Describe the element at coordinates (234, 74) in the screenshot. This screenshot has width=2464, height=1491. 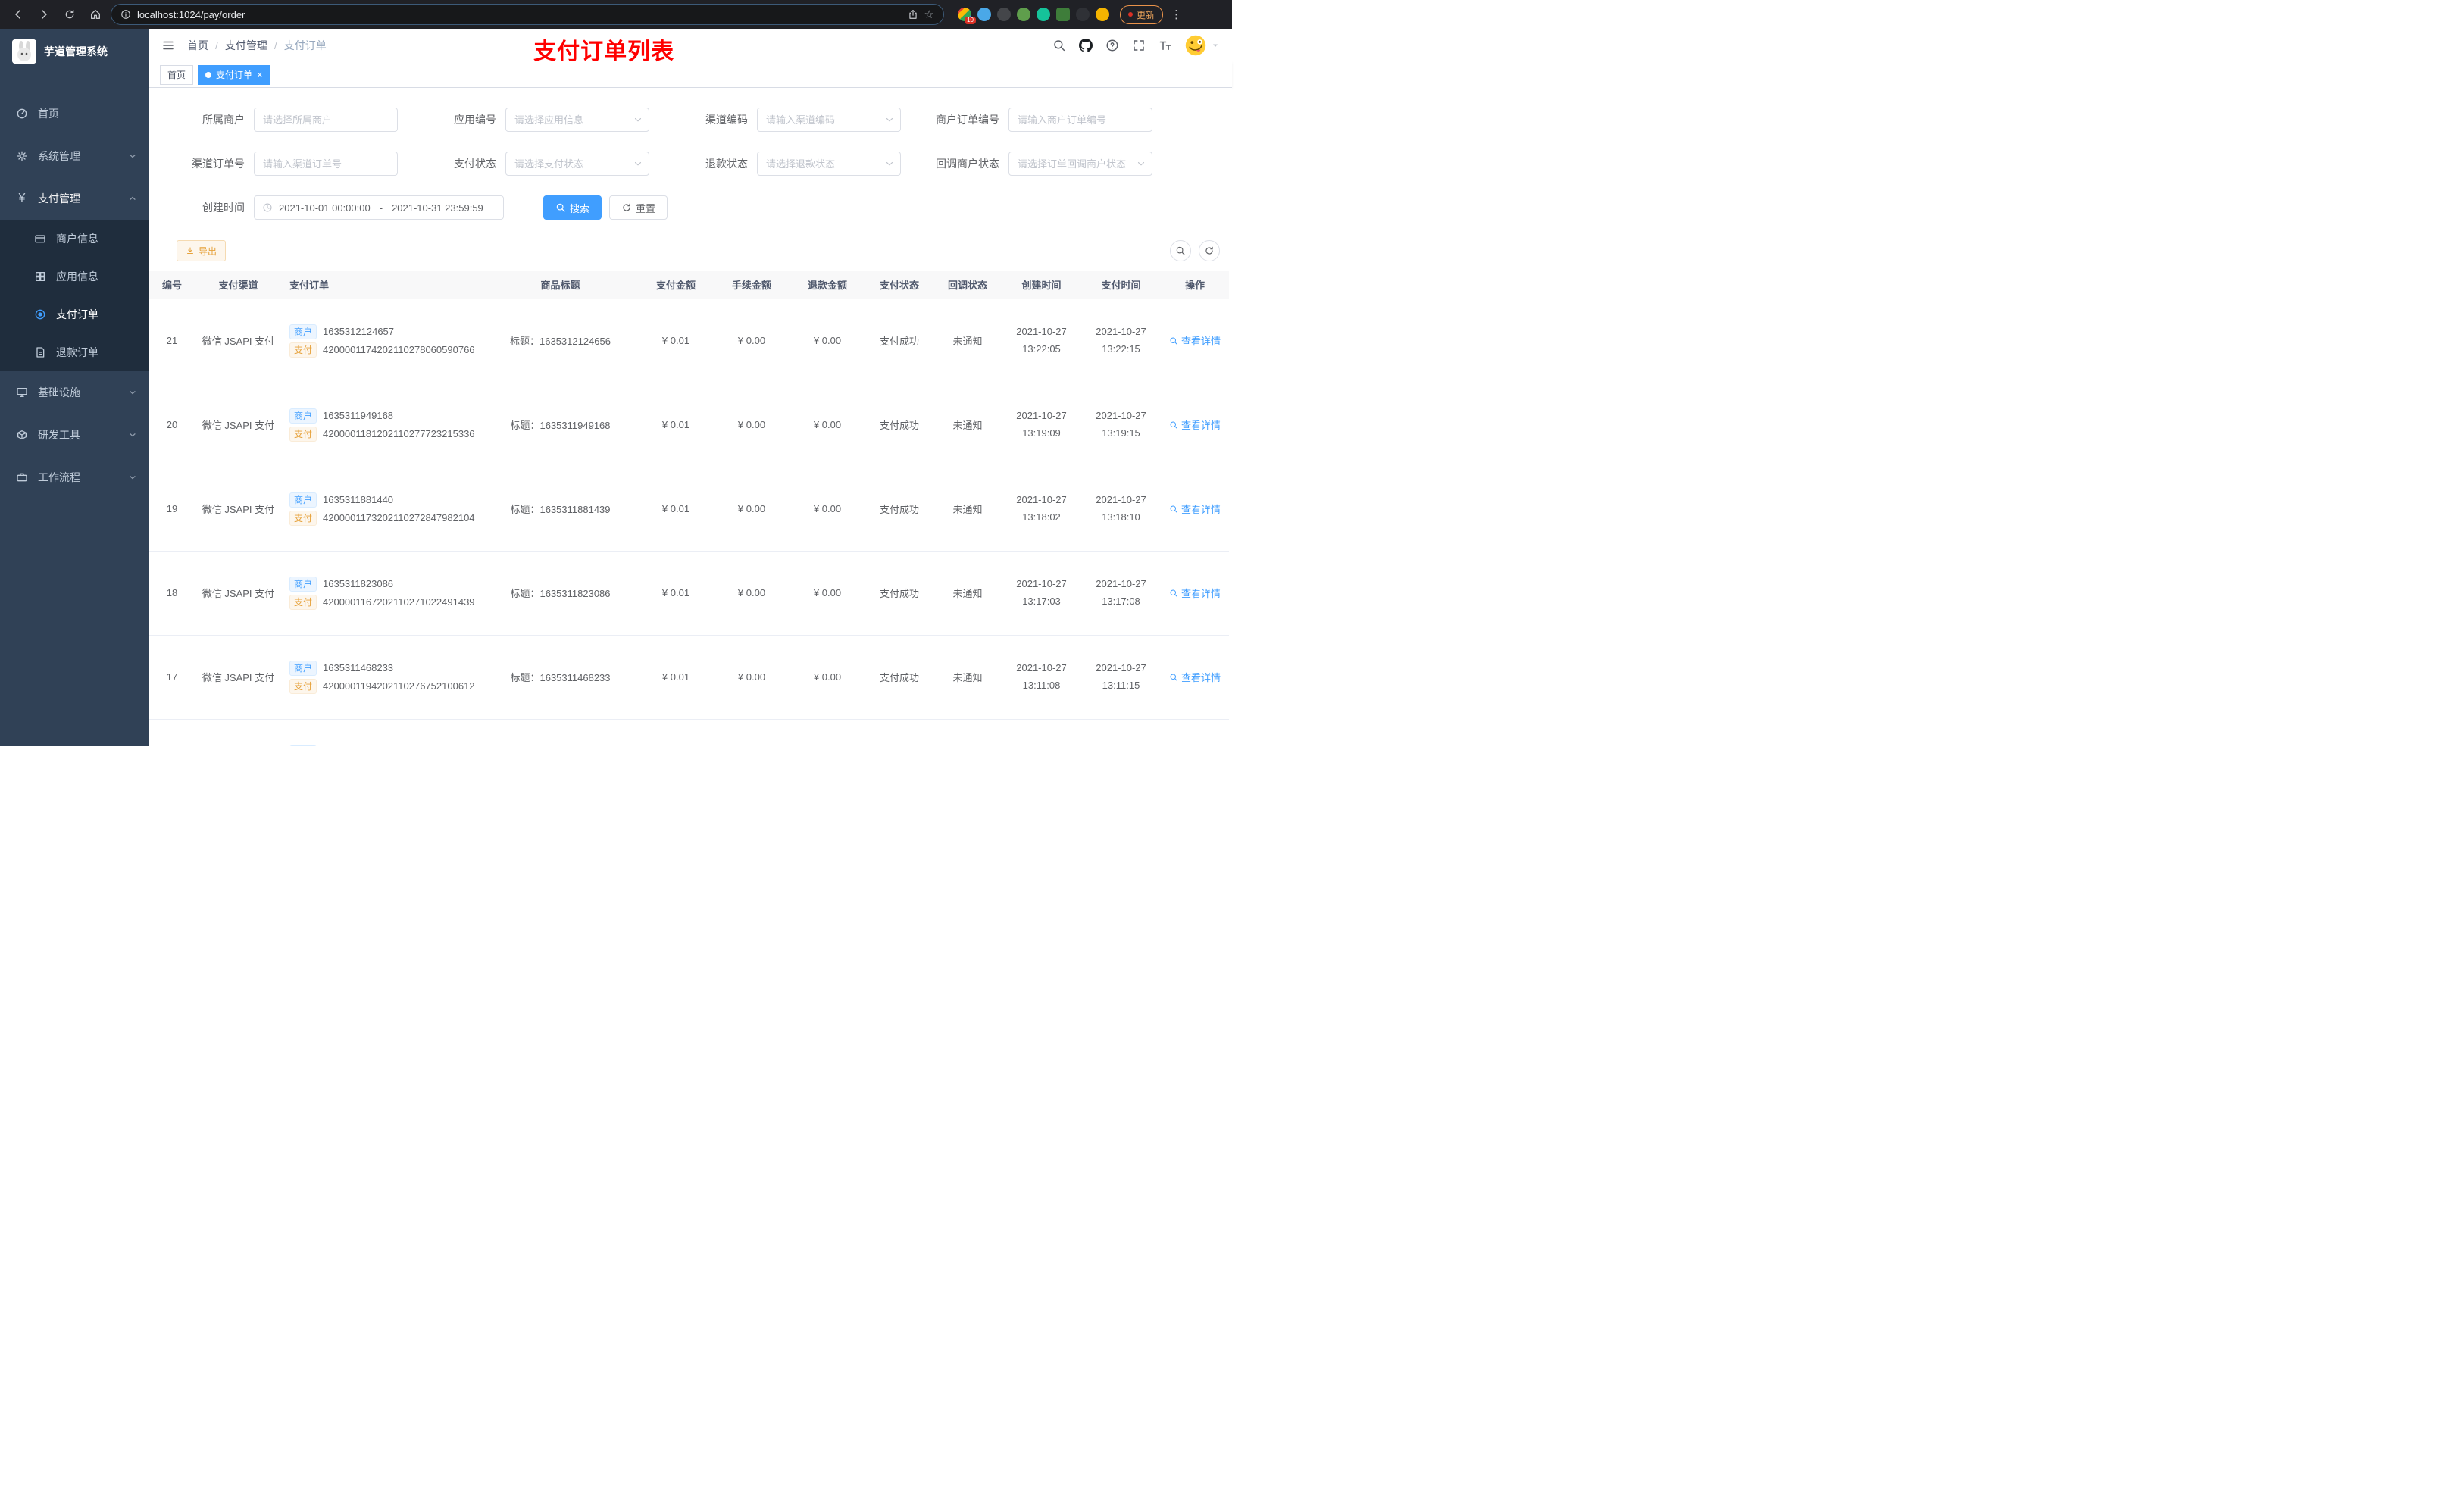
I see `tab-pay-order: 支付订单 ×` at that location.